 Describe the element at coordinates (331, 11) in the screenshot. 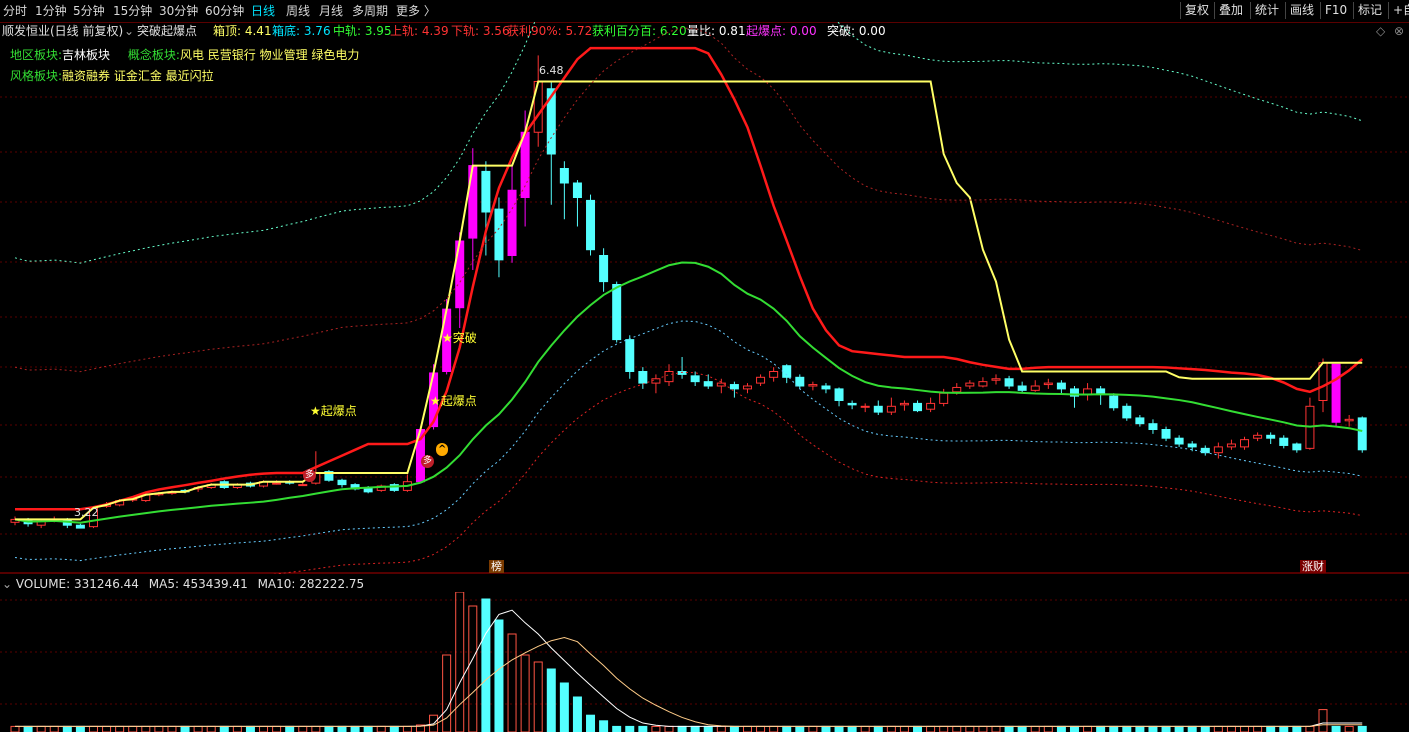

I see `tab-monthly: 月线` at that location.